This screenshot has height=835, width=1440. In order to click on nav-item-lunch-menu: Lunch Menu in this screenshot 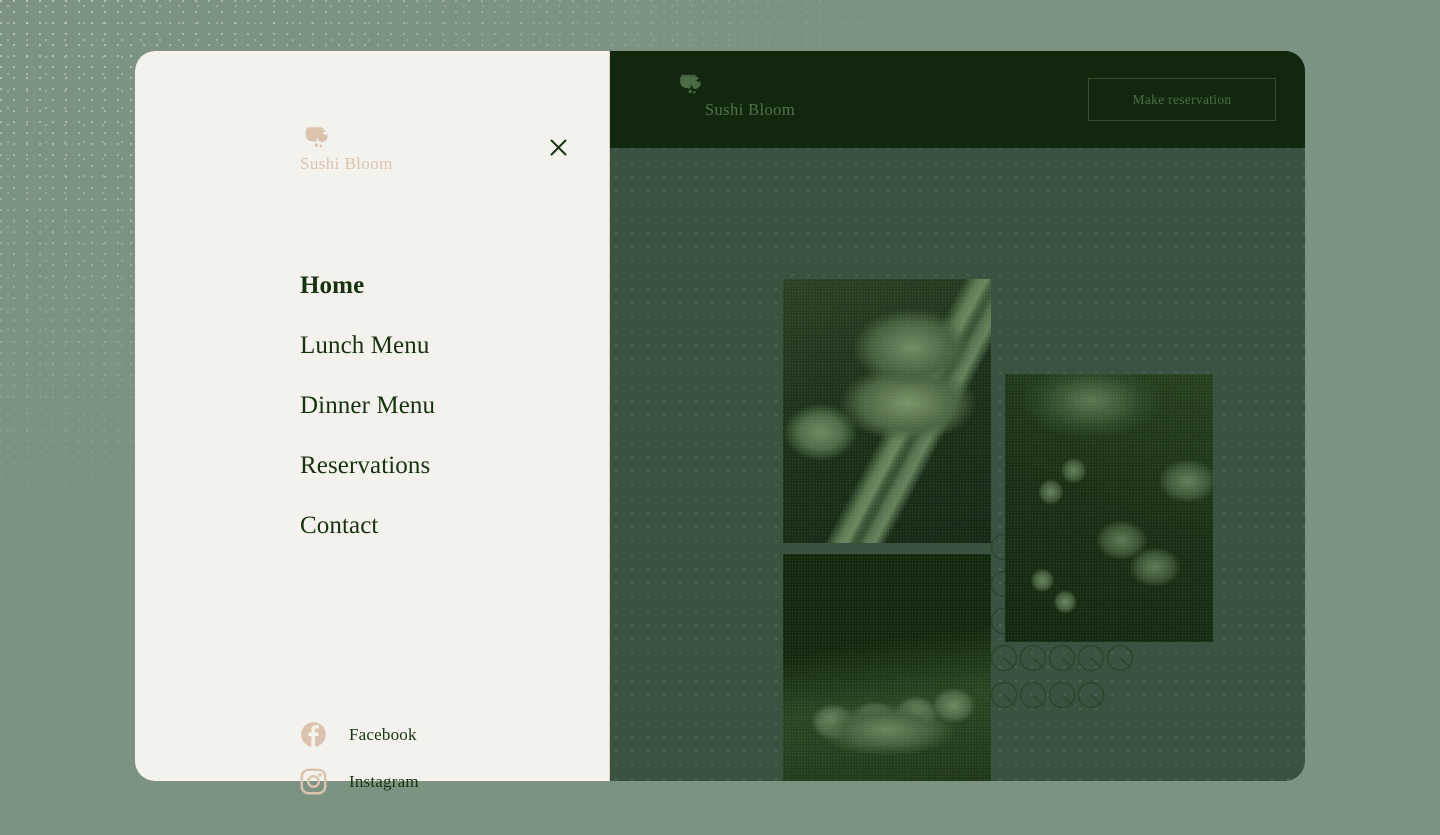, I will do `click(450, 346)`.